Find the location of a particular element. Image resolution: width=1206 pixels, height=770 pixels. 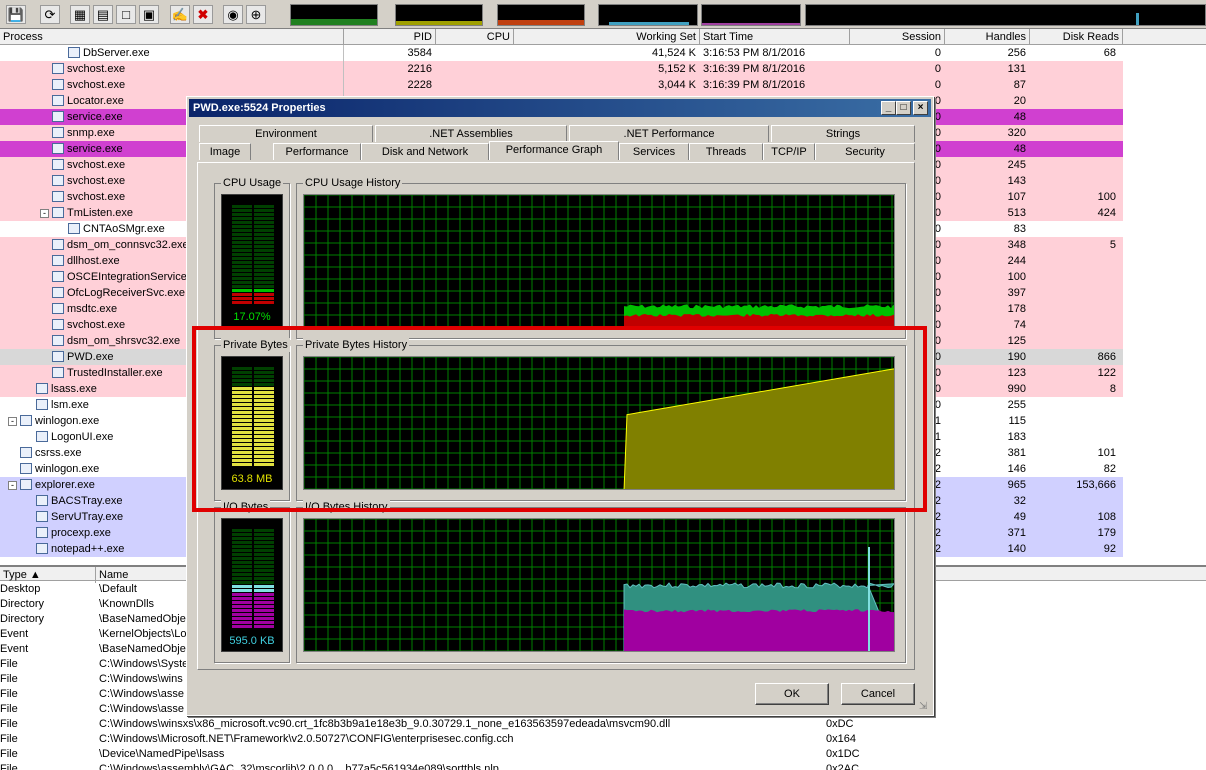

process-name: dllhost.exe is located at coordinates (93, 261).